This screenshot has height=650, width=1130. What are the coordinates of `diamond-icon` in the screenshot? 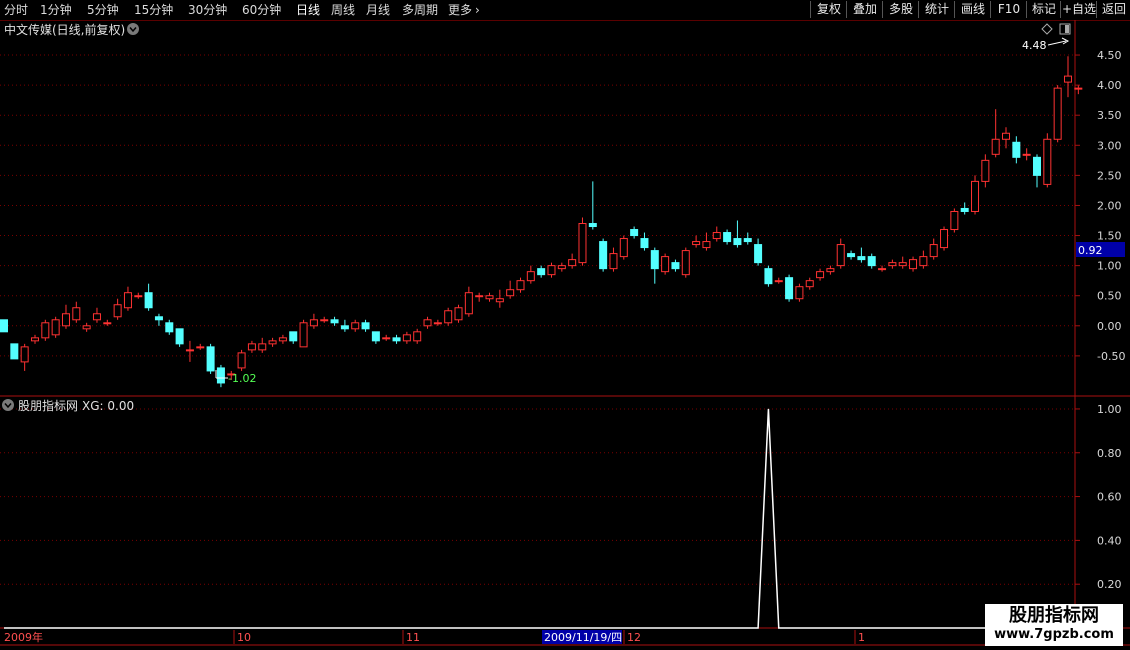 It's located at (1047, 29).